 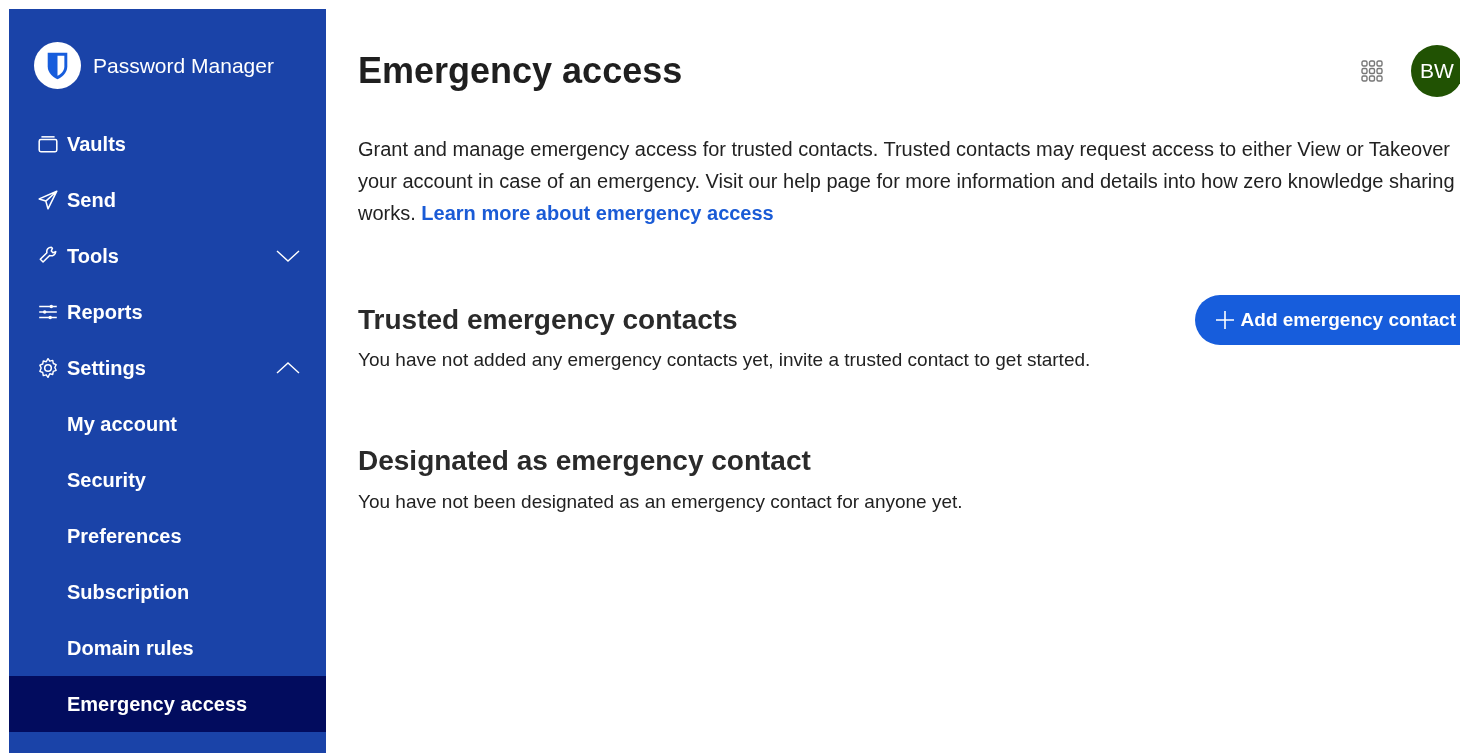 What do you see at coordinates (167, 144) in the screenshot?
I see `sidebar-item: Vaults` at bounding box center [167, 144].